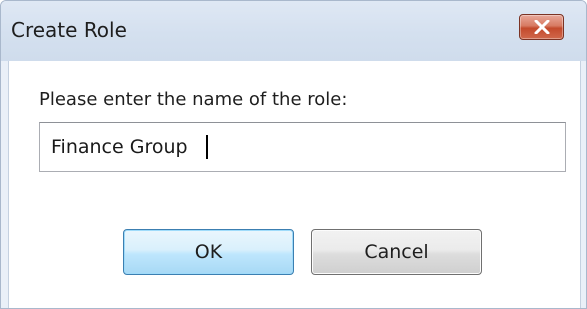 The image size is (587, 309). What do you see at coordinates (193, 99) in the screenshot?
I see `role-name-prompt: Please enter the name of the role:` at bounding box center [193, 99].